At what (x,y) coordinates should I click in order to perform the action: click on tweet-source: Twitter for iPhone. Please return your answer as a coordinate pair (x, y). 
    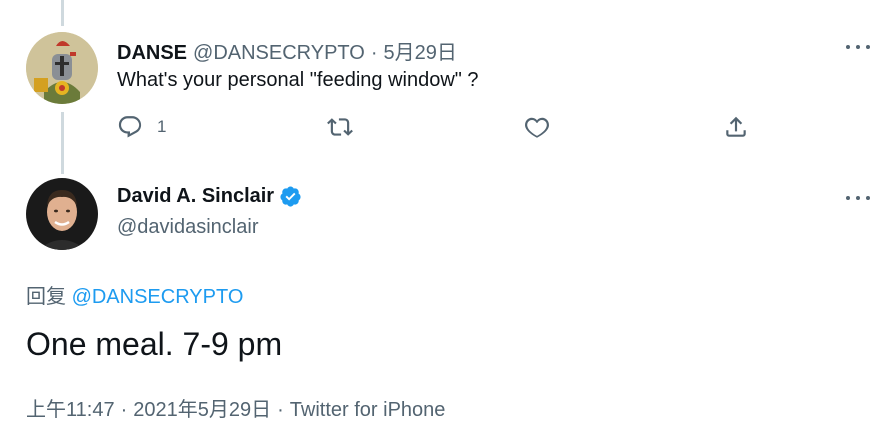
    Looking at the image, I should click on (368, 410).